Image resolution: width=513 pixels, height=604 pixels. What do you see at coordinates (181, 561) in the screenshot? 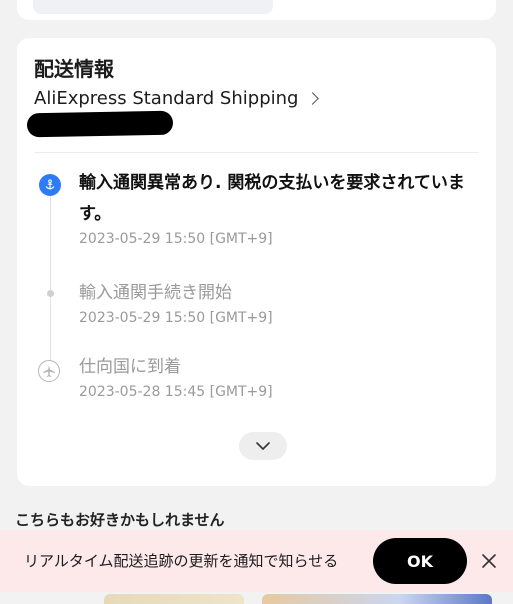
I see `banner-text: リアルタイム配送追跡の更新を通知で知らせる` at bounding box center [181, 561].